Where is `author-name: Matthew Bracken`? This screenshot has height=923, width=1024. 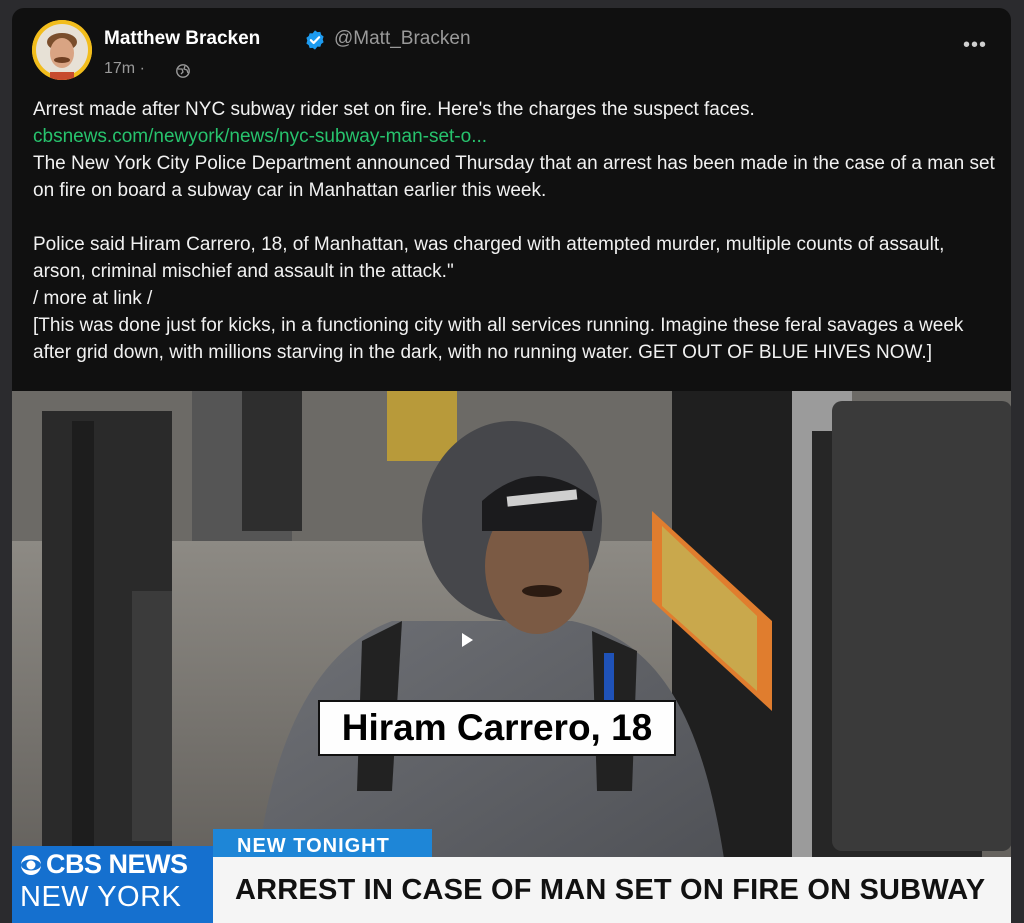 author-name: Matthew Bracken is located at coordinates (182, 39).